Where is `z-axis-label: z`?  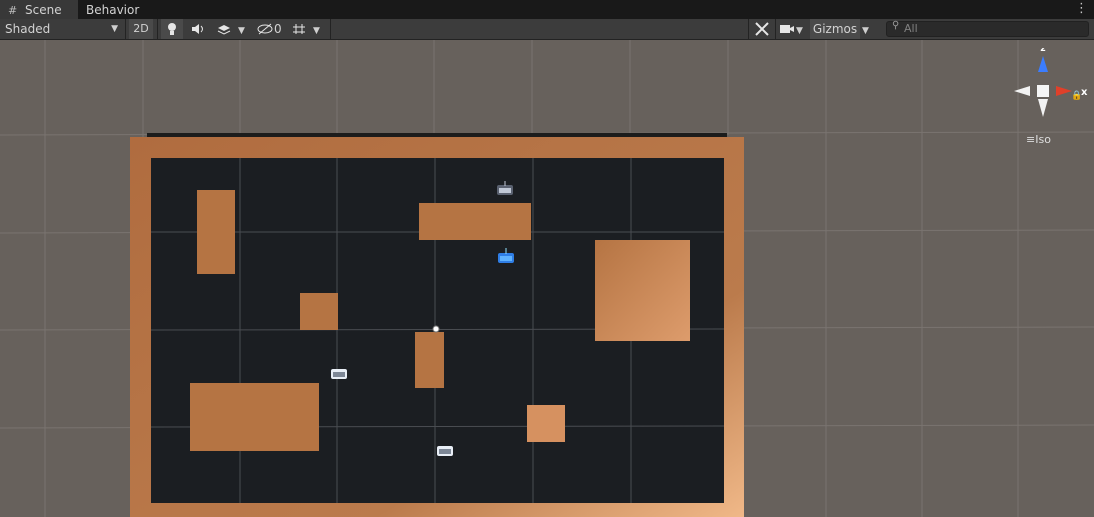 z-axis-label: z is located at coordinates (1042, 51).